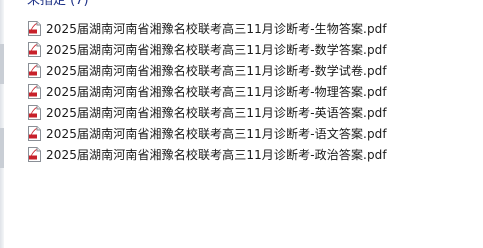  I want to click on file-item: 2025届湖南河南省湘豫名校联考高三11月诊断考-政治答案.pdf, so click(207, 154).